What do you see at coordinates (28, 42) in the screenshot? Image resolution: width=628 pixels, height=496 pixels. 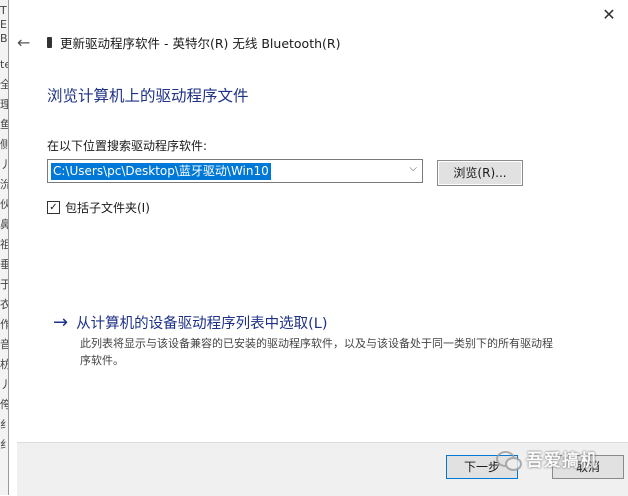 I see `back-arrow-icon: ←` at bounding box center [28, 42].